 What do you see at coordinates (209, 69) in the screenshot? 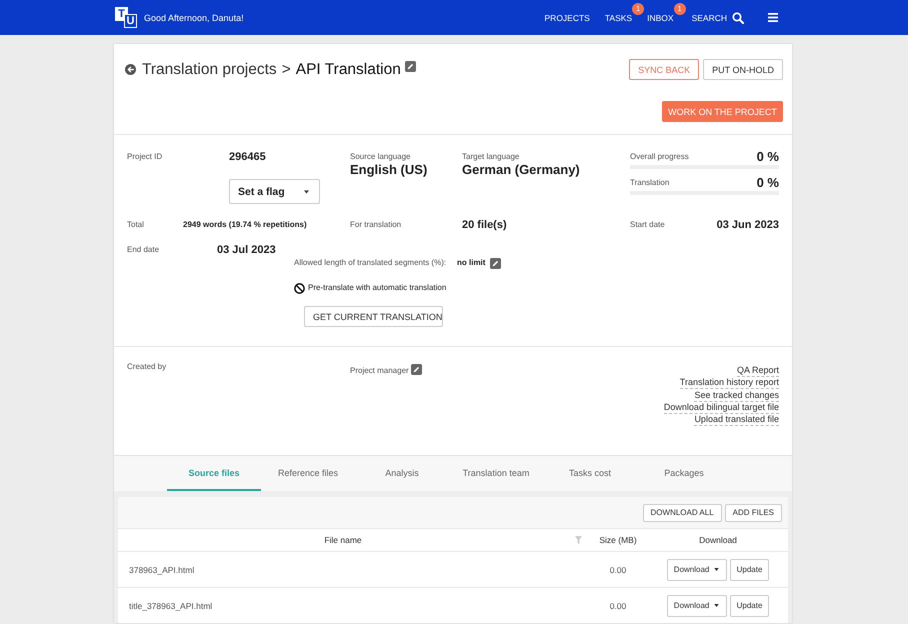
I see `breadcrumb-link: Translation projects` at bounding box center [209, 69].